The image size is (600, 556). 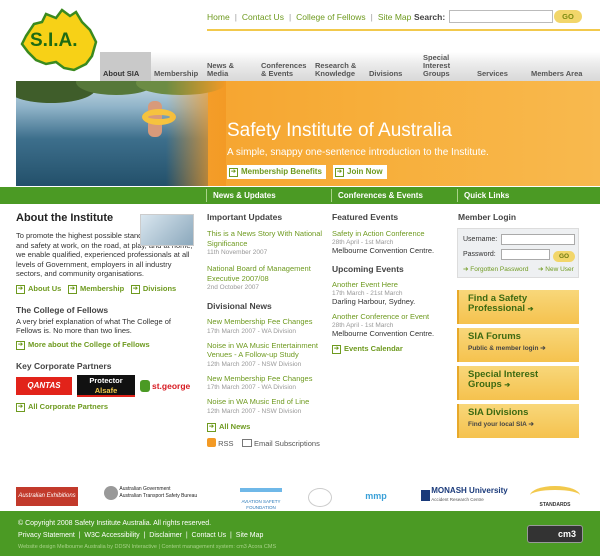 What do you see at coordinates (501, 16) in the screenshot?
I see `search-input` at bounding box center [501, 16].